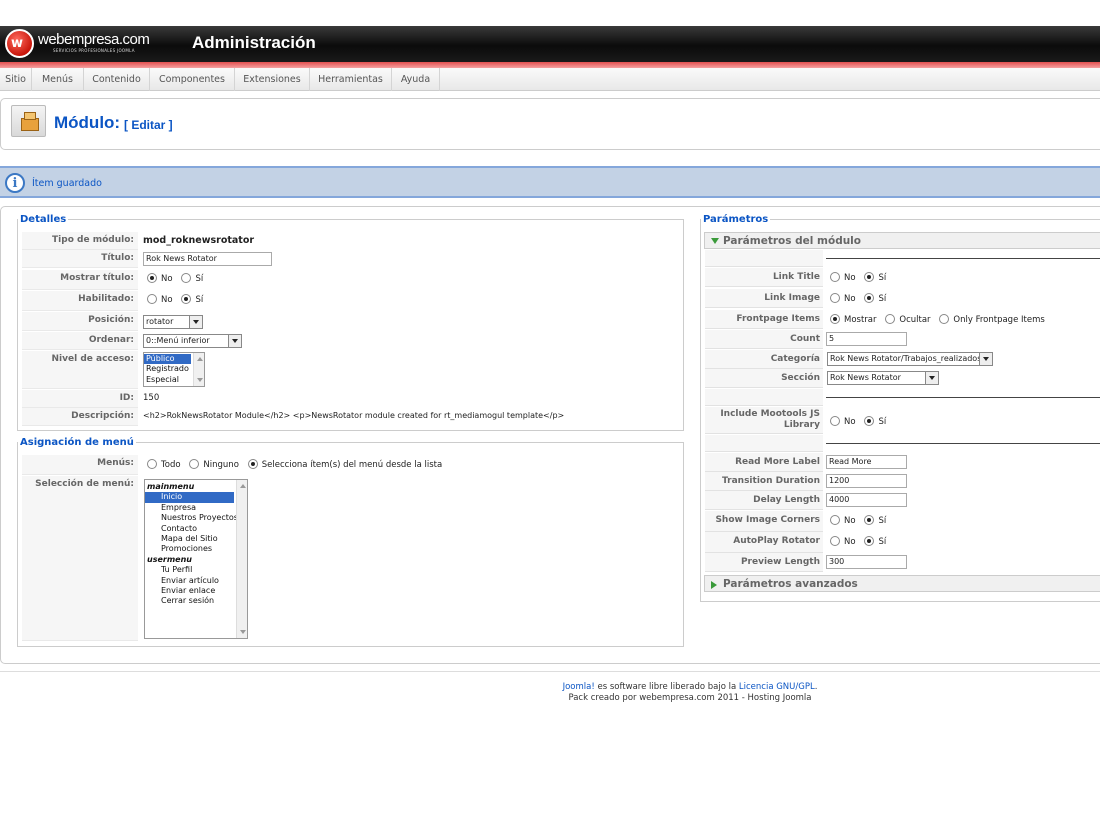 Image resolution: width=1100 pixels, height=825 pixels. What do you see at coordinates (866, 562) in the screenshot?
I see `preview-input: 300` at bounding box center [866, 562].